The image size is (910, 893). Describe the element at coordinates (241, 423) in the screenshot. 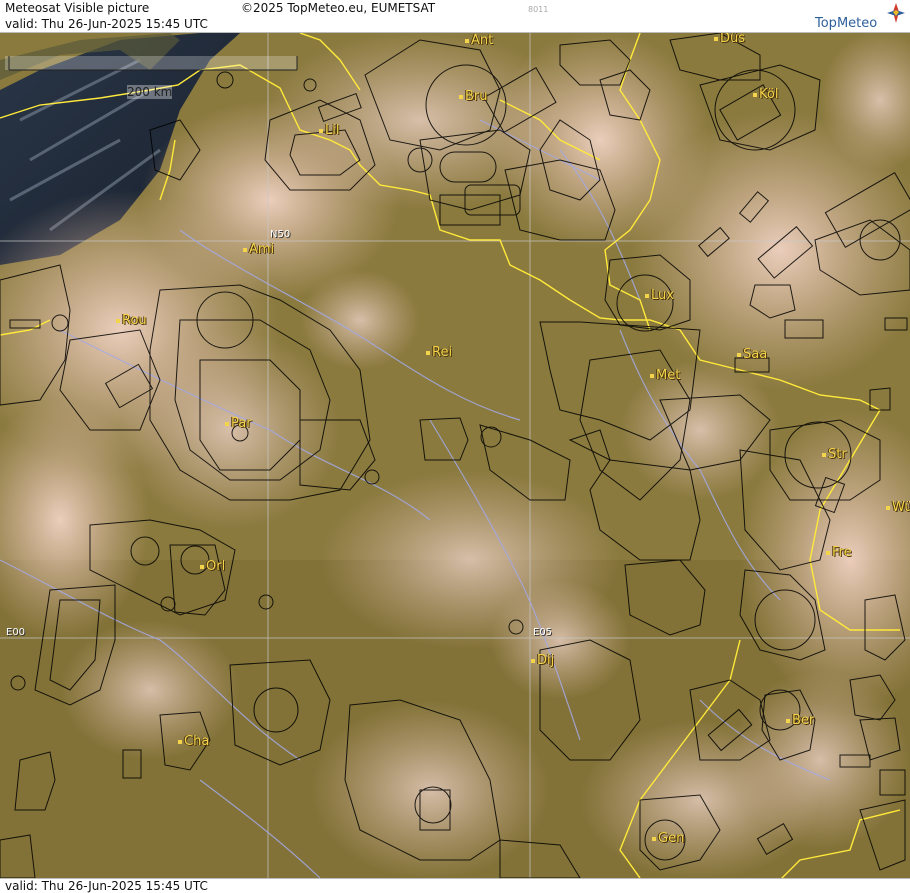

I see `city-name: Par` at that location.